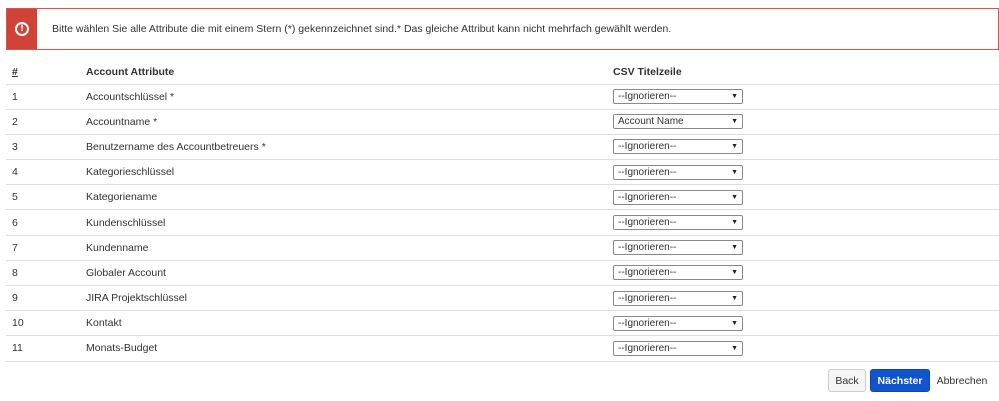 The image size is (999, 401). What do you see at coordinates (342, 273) in the screenshot?
I see `account-attribute-name: Globaler Account` at bounding box center [342, 273].